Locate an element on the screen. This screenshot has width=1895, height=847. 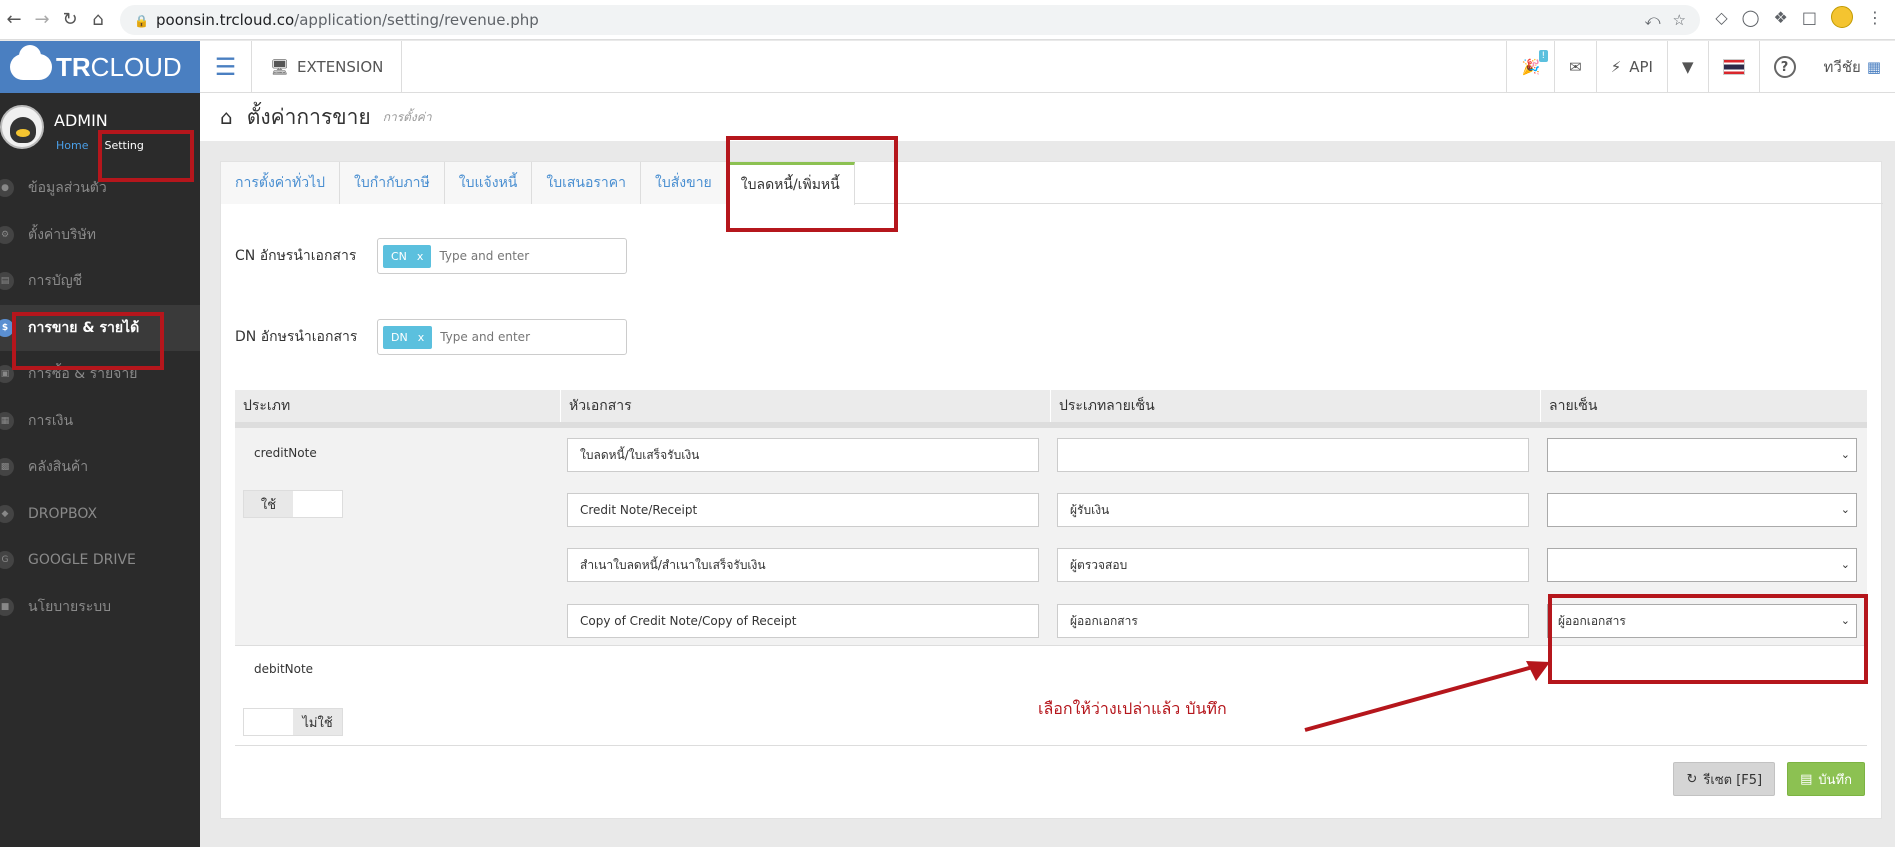
credit-note-type: creditNote is located at coordinates (285, 453).